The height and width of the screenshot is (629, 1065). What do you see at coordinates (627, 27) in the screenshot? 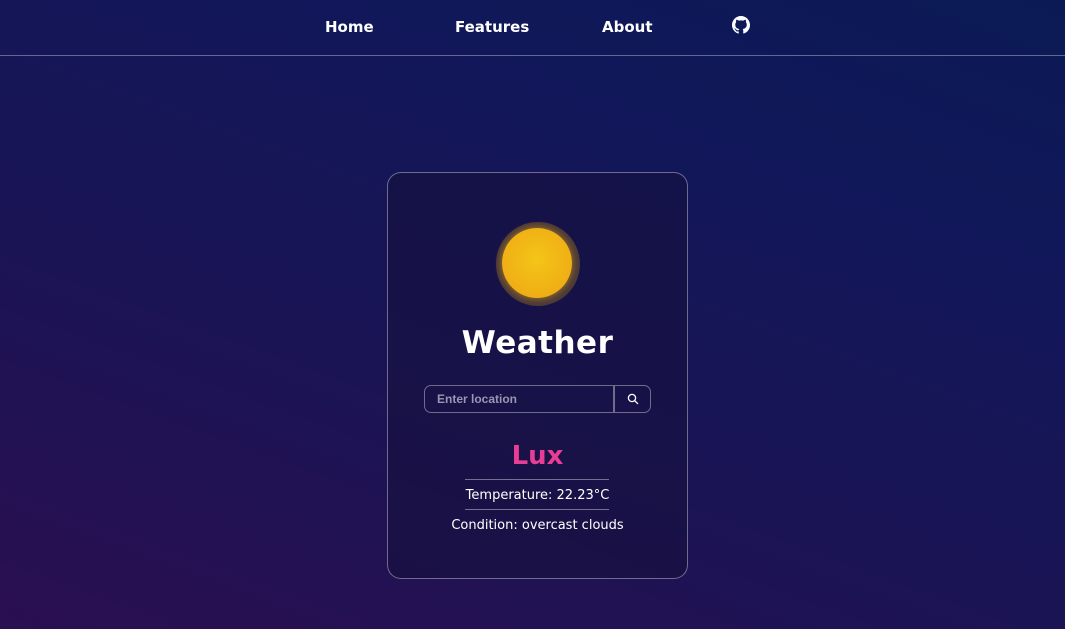
I see `nav-link-about: About` at bounding box center [627, 27].